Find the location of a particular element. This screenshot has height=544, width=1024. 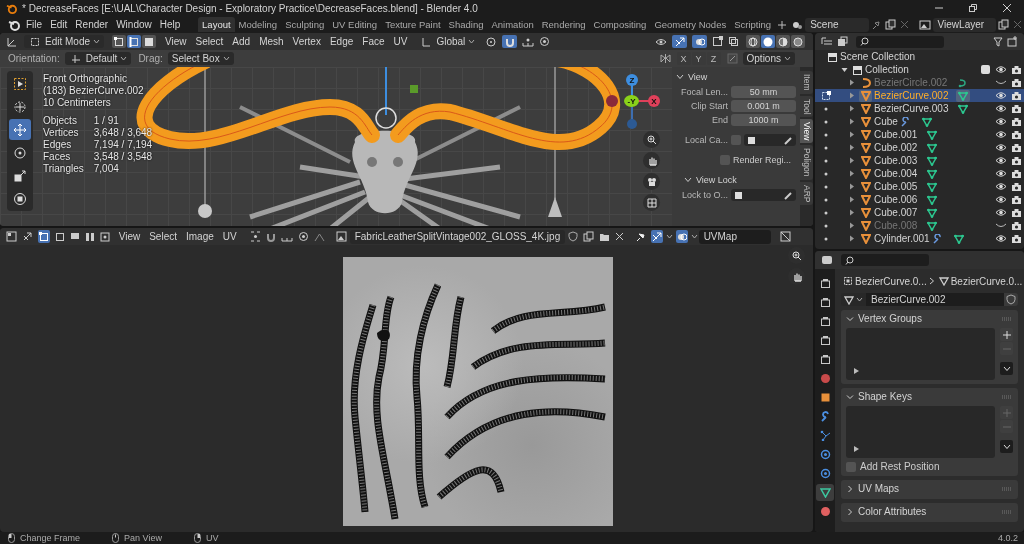

stat-label: Objects is located at coordinates (60, 121).